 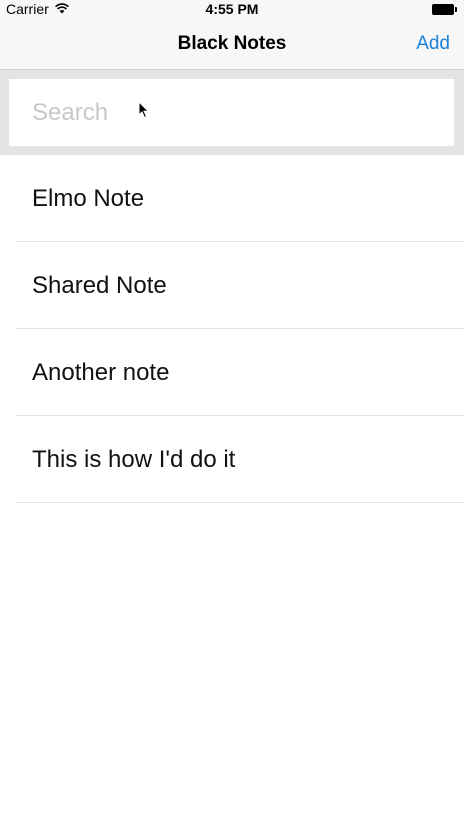 What do you see at coordinates (144, 110) in the screenshot?
I see `mouse-pointer-icon` at bounding box center [144, 110].